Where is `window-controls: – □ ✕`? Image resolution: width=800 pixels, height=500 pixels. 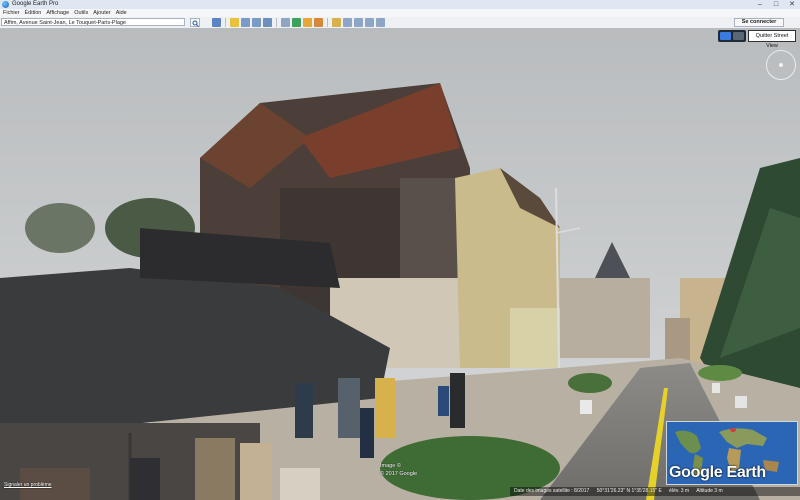 window-controls: – □ ✕ is located at coordinates (776, 4).